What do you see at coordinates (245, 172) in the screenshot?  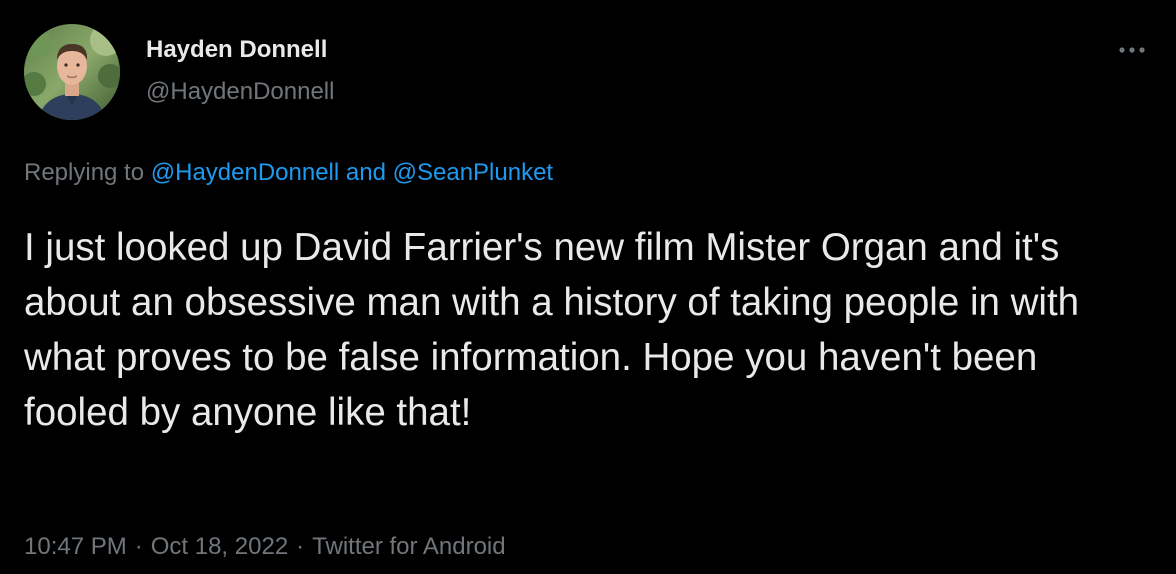 I see `mention-link-hayden: @HaydenDonnell` at bounding box center [245, 172].